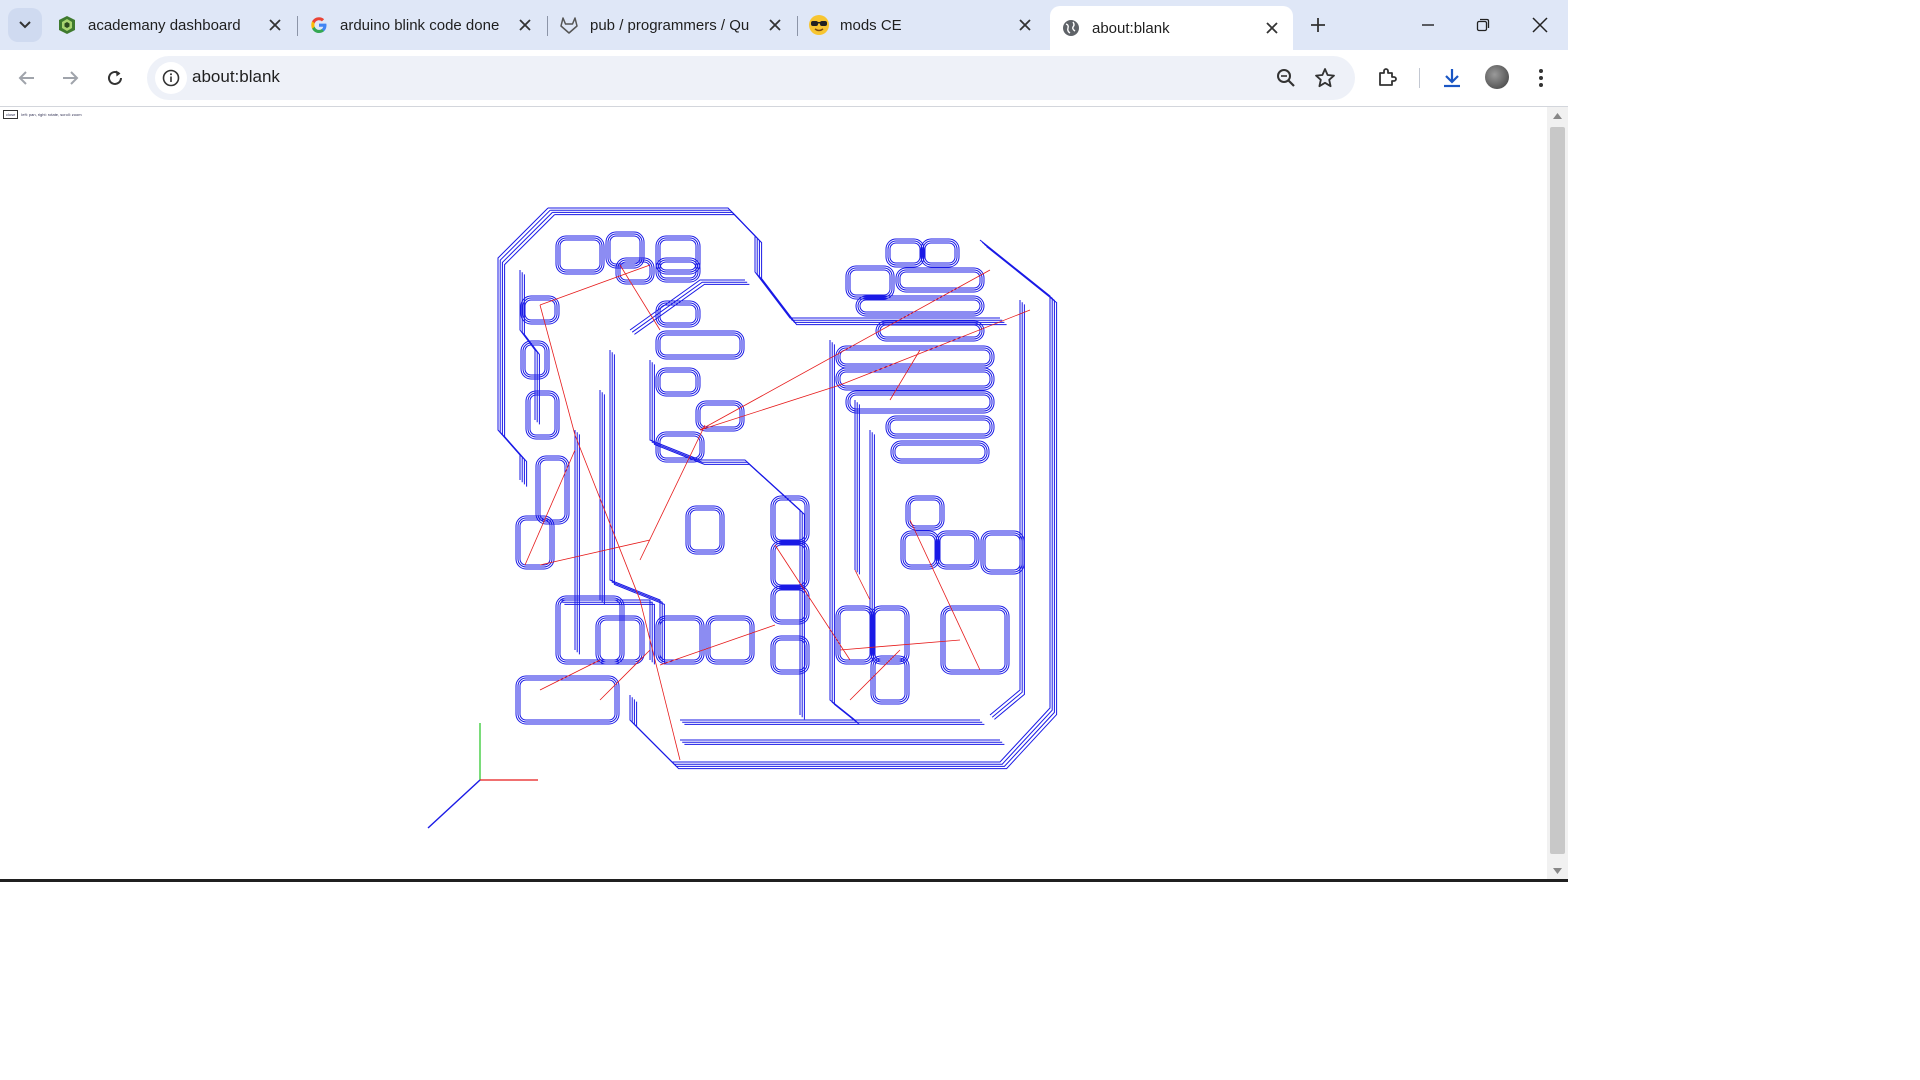 This screenshot has width=1920, height=1080. I want to click on tab-title: mods CE, so click(871, 25).